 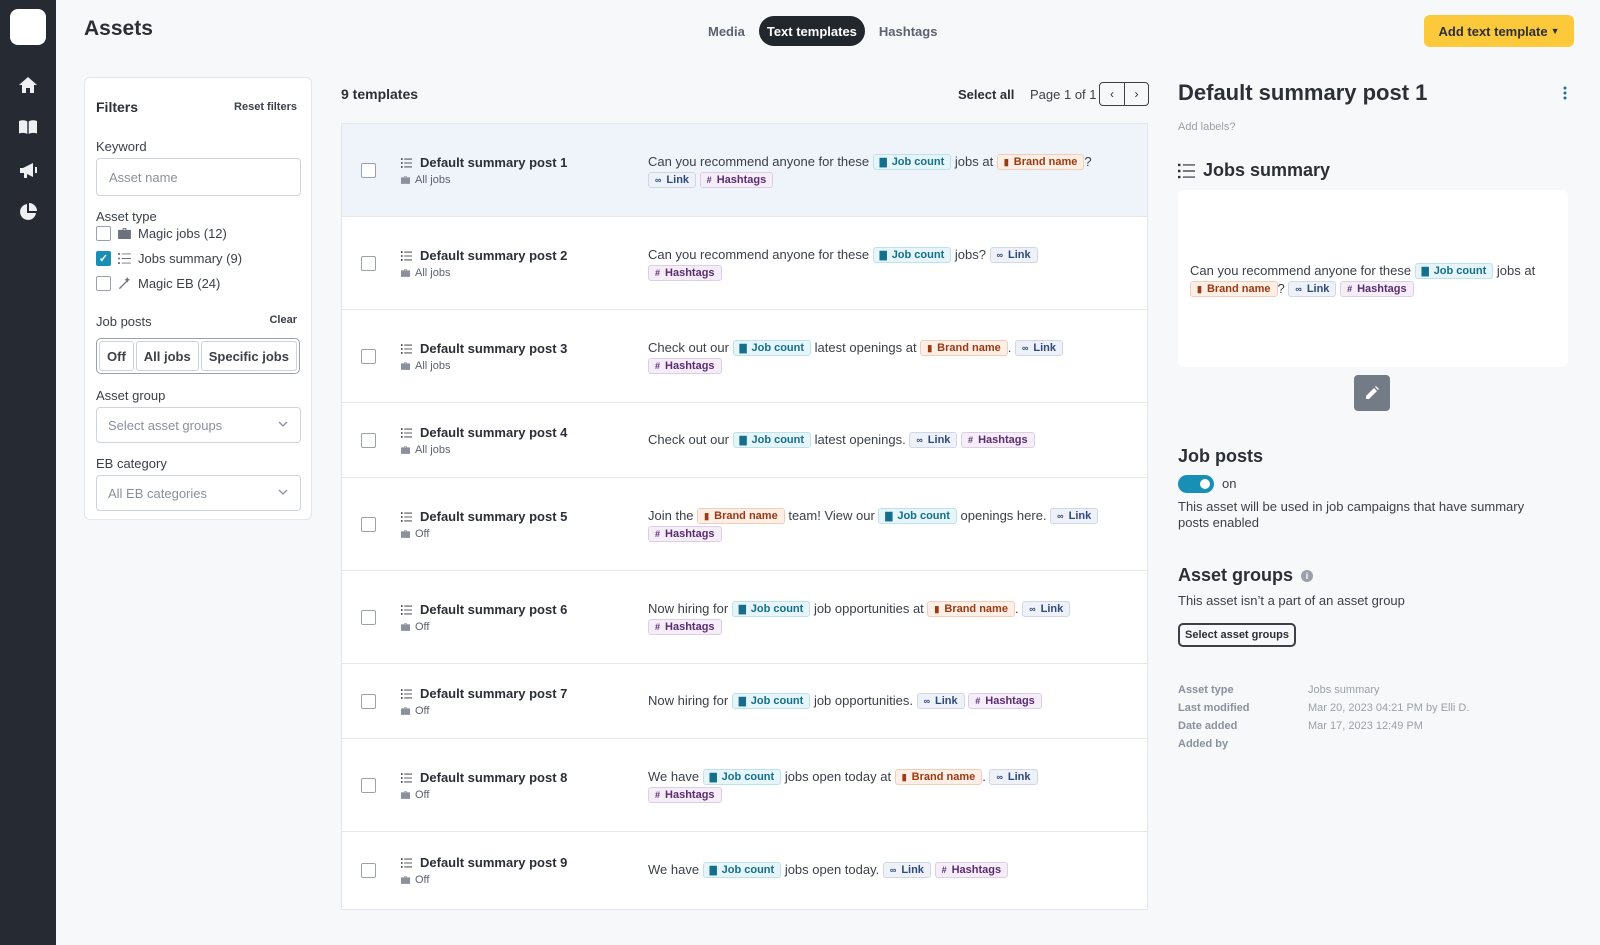 What do you see at coordinates (28, 212) in the screenshot?
I see `pie-chart-icon` at bounding box center [28, 212].